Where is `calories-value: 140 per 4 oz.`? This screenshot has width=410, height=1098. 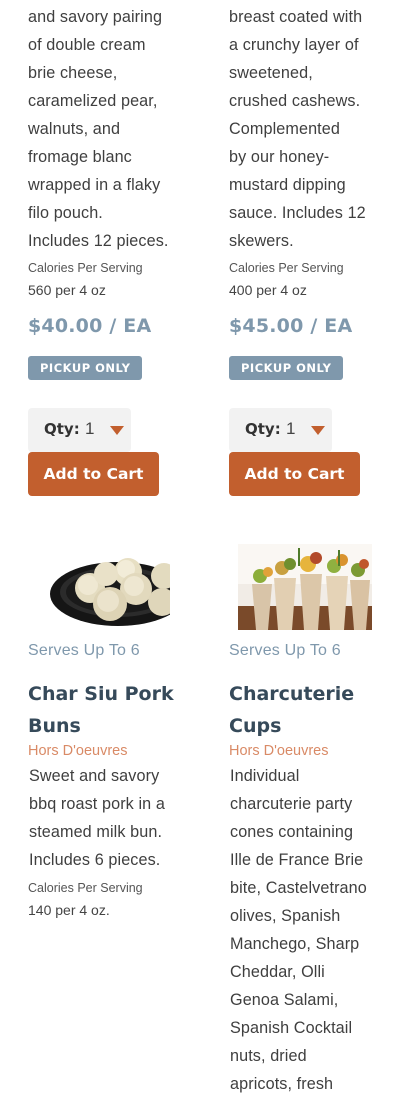
calories-value: 140 per 4 oz. is located at coordinates (69, 910).